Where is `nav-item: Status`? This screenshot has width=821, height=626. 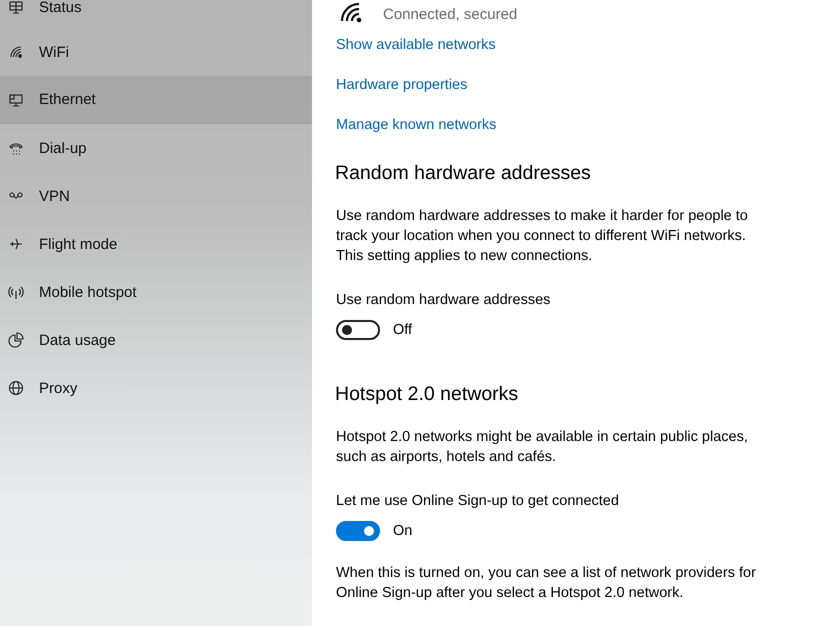 nav-item: Status is located at coordinates (156, 14).